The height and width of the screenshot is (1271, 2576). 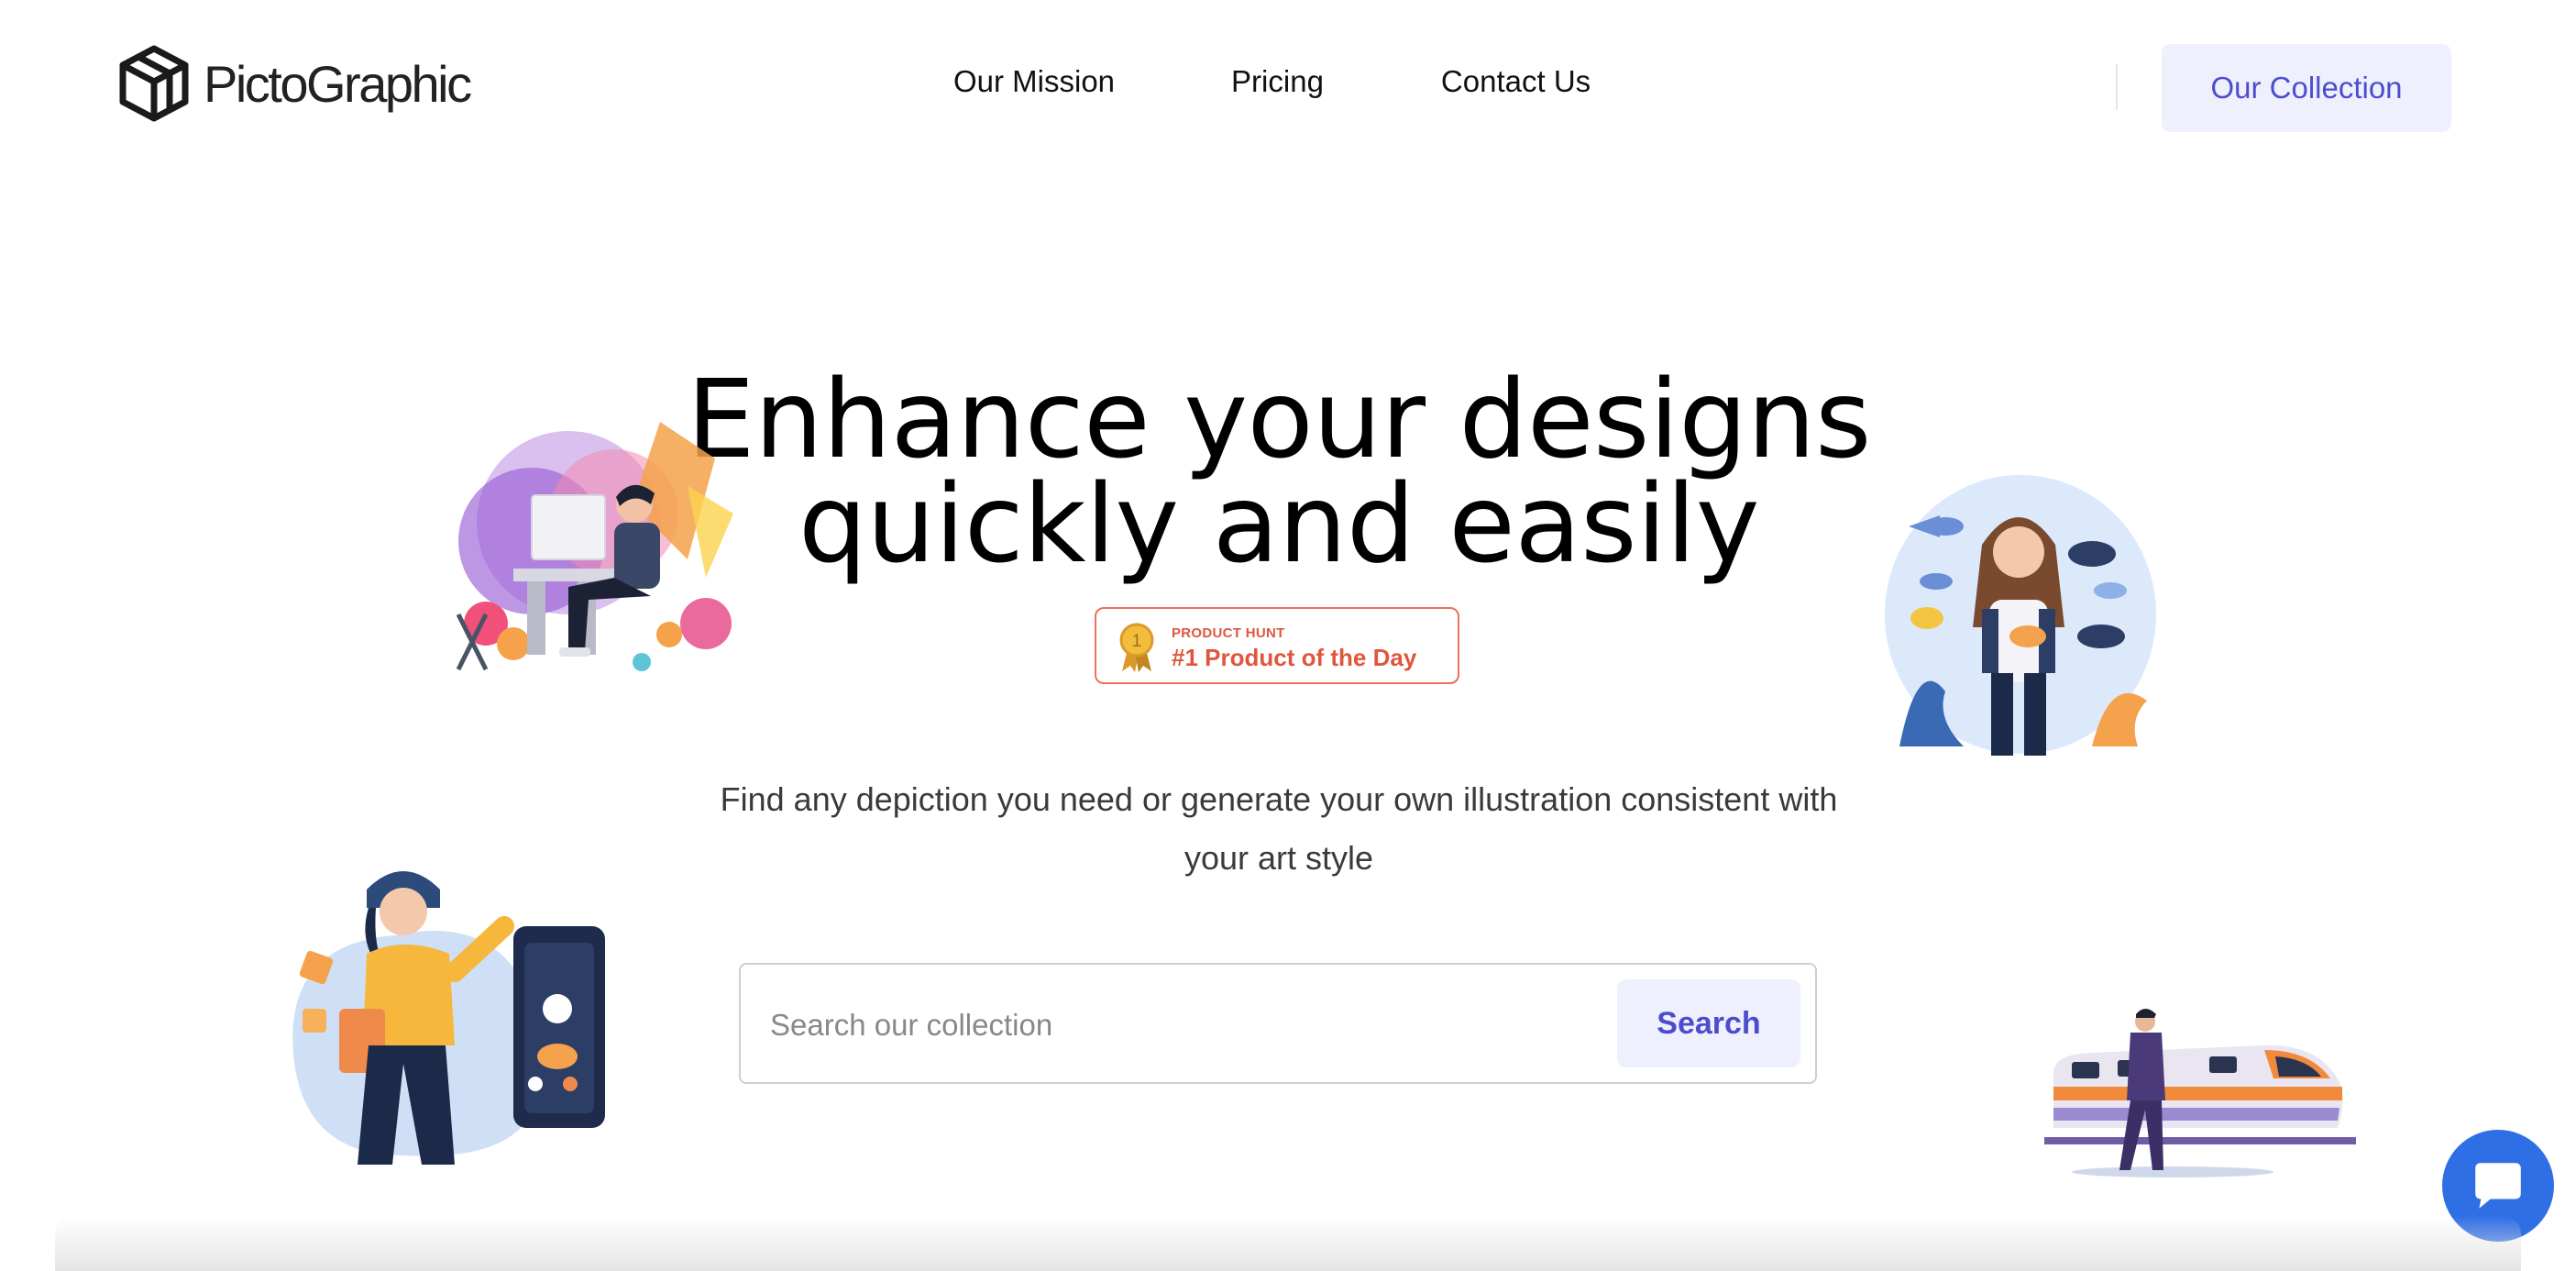 What do you see at coordinates (2306, 88) in the screenshot?
I see `our-collection-button: Our Collection` at bounding box center [2306, 88].